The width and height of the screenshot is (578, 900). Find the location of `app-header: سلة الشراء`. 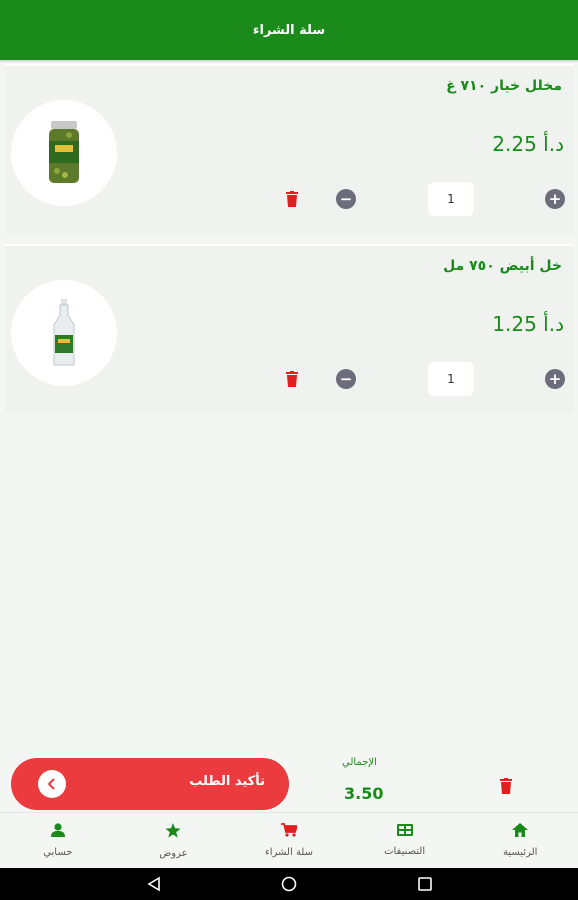

app-header: سلة الشراء is located at coordinates (289, 30).